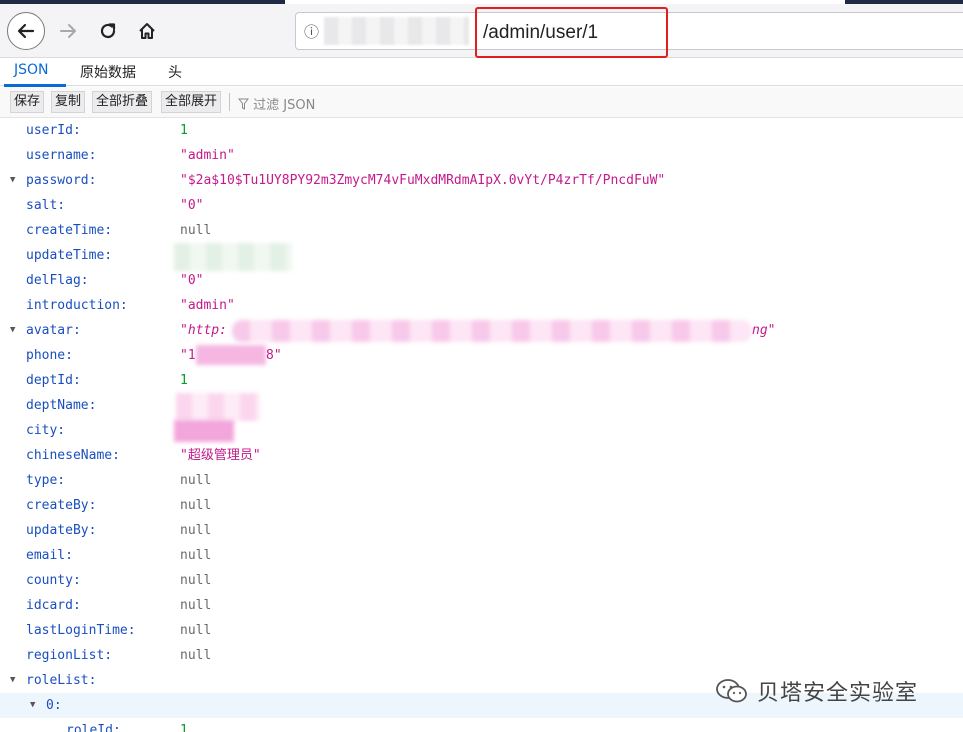  Describe the element at coordinates (284, 105) in the screenshot. I see `filter-placeholder: 过滤 JSON` at that location.